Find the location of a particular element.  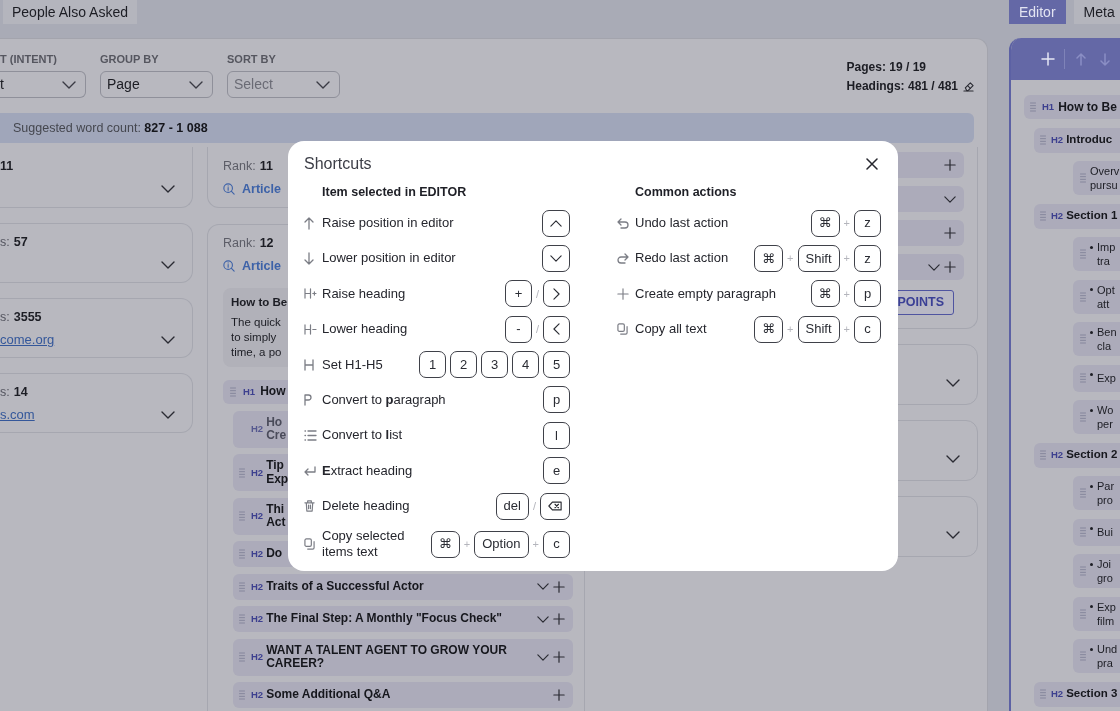

outline-item: Ben cla is located at coordinates (1096, 339).